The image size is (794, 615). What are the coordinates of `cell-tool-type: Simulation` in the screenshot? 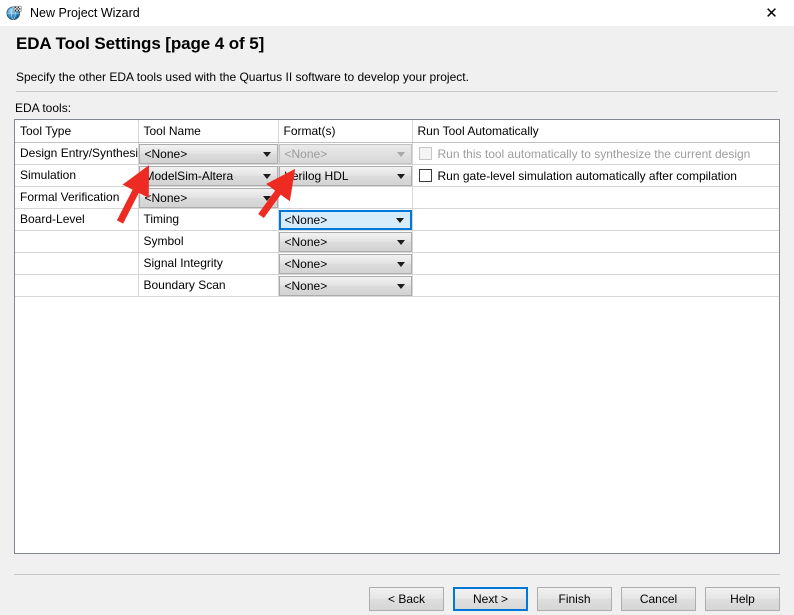 It's located at (77, 175).